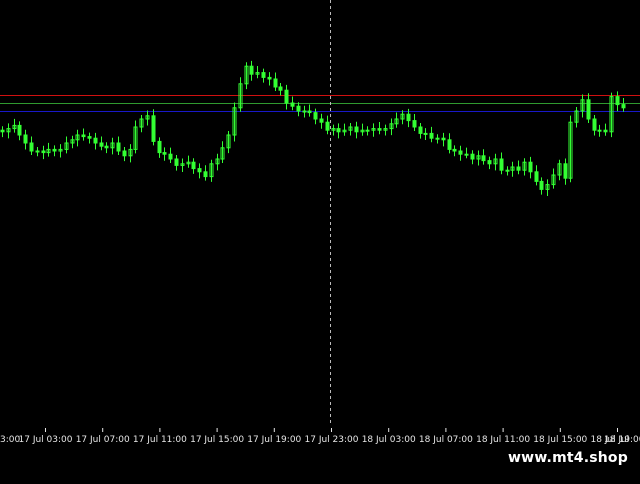 The image size is (640, 484). I want to click on x-tick-label: 18 Jul 03:00, so click(389, 440).